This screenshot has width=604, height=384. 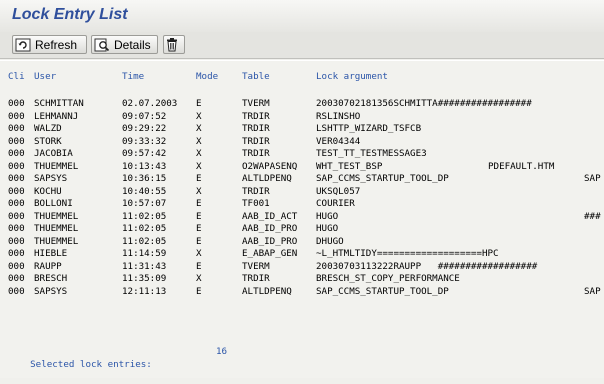 What do you see at coordinates (302, 192) in the screenshot?
I see `table-row: 000 KOCHU 10:40:55 X TRDIR UKSQL057` at bounding box center [302, 192].